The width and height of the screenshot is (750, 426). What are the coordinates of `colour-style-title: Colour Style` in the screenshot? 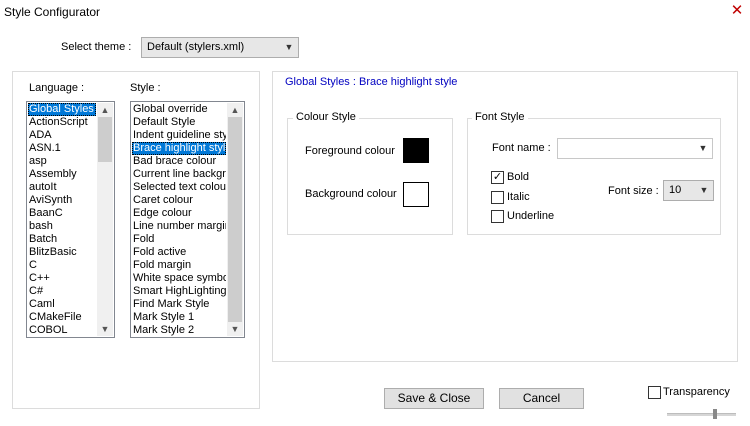 It's located at (326, 117).